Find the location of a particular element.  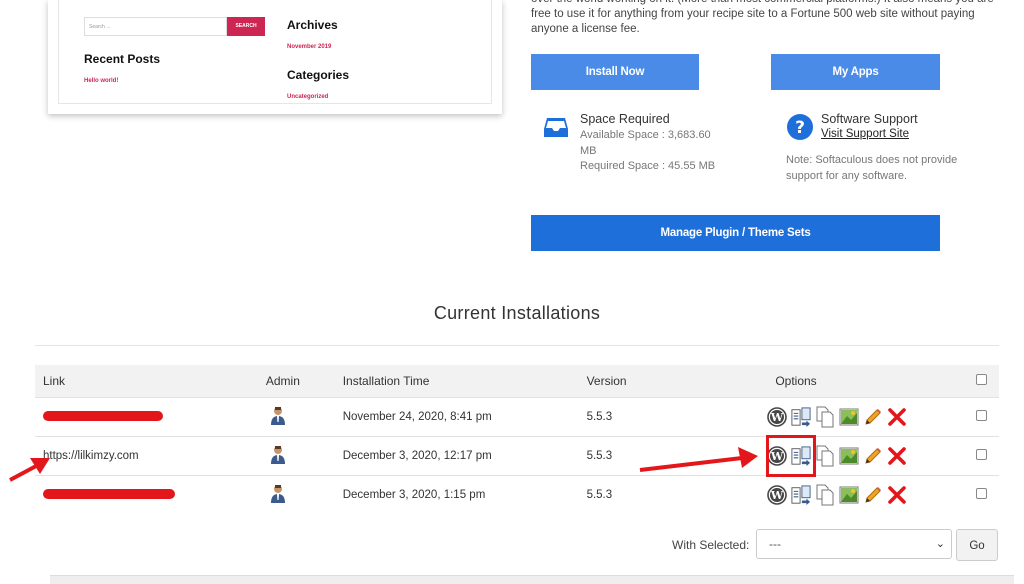

current-installations-title: Current Installations is located at coordinates (517, 313).